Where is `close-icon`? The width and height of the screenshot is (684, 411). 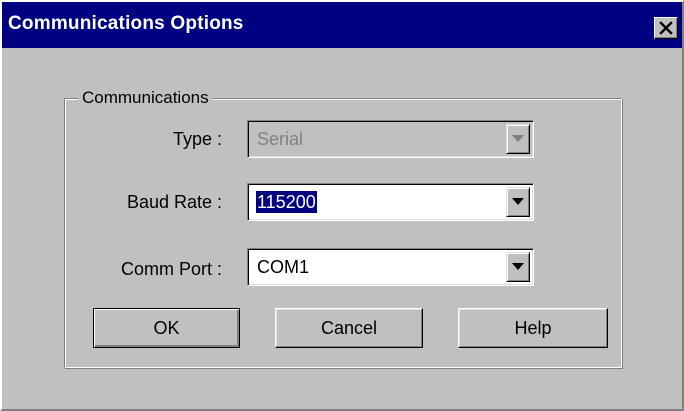
close-icon is located at coordinates (666, 28).